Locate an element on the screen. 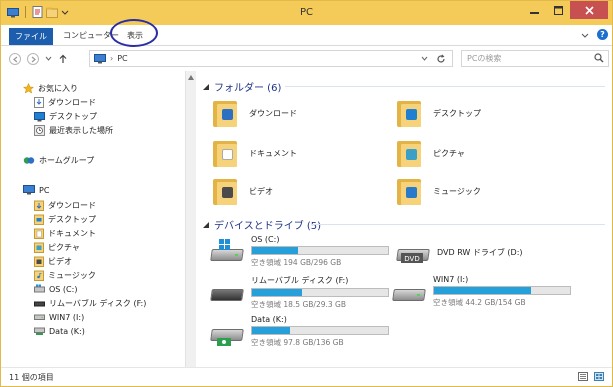 This screenshot has height=387, width=613. address-bar: › PC is located at coordinates (271, 58).